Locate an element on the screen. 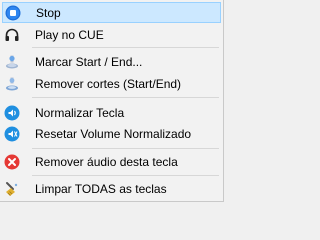  menu-item-play-cue: Play no CUE is located at coordinates (111, 34).